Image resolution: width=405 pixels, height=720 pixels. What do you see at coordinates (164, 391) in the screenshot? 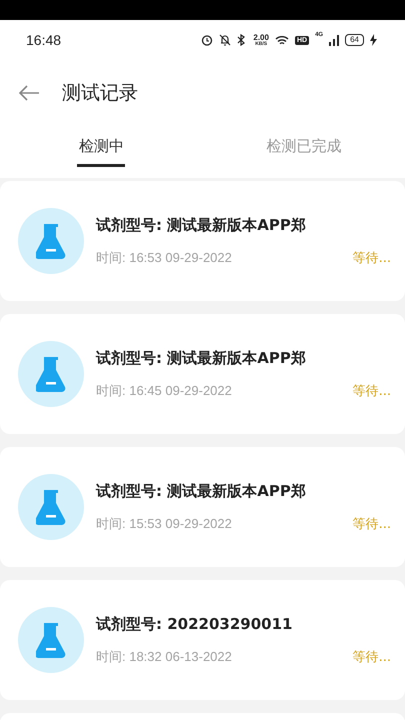
I see `record-time: 时间: 16:45 09-29-2022` at bounding box center [164, 391].